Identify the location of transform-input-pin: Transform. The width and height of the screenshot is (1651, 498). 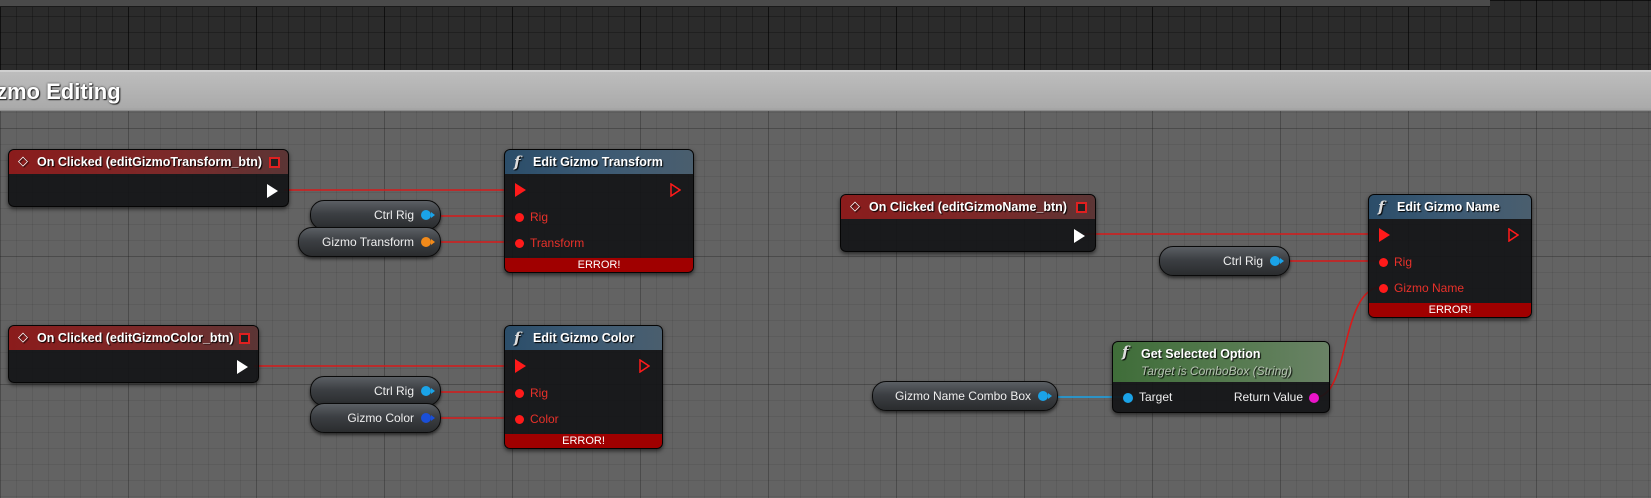
(549, 243).